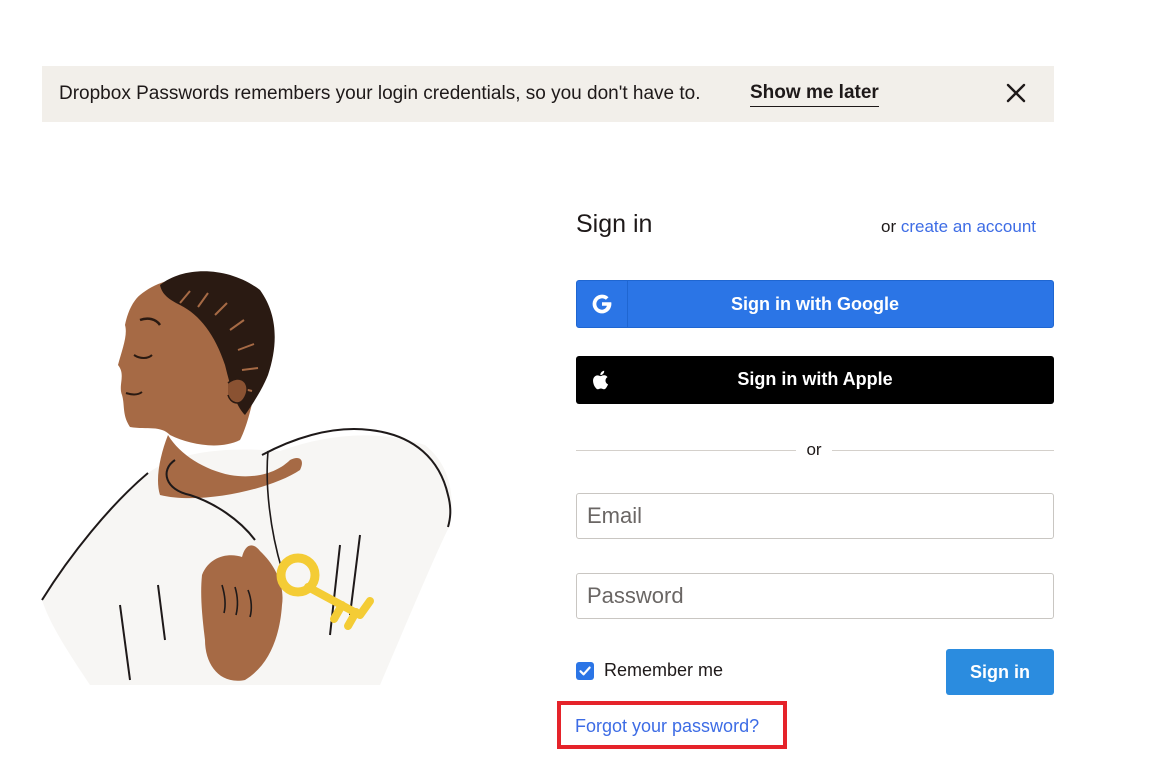 The height and width of the screenshot is (774, 1170). What do you see at coordinates (667, 726) in the screenshot?
I see `forgot-password-link: Forgot your password?` at bounding box center [667, 726].